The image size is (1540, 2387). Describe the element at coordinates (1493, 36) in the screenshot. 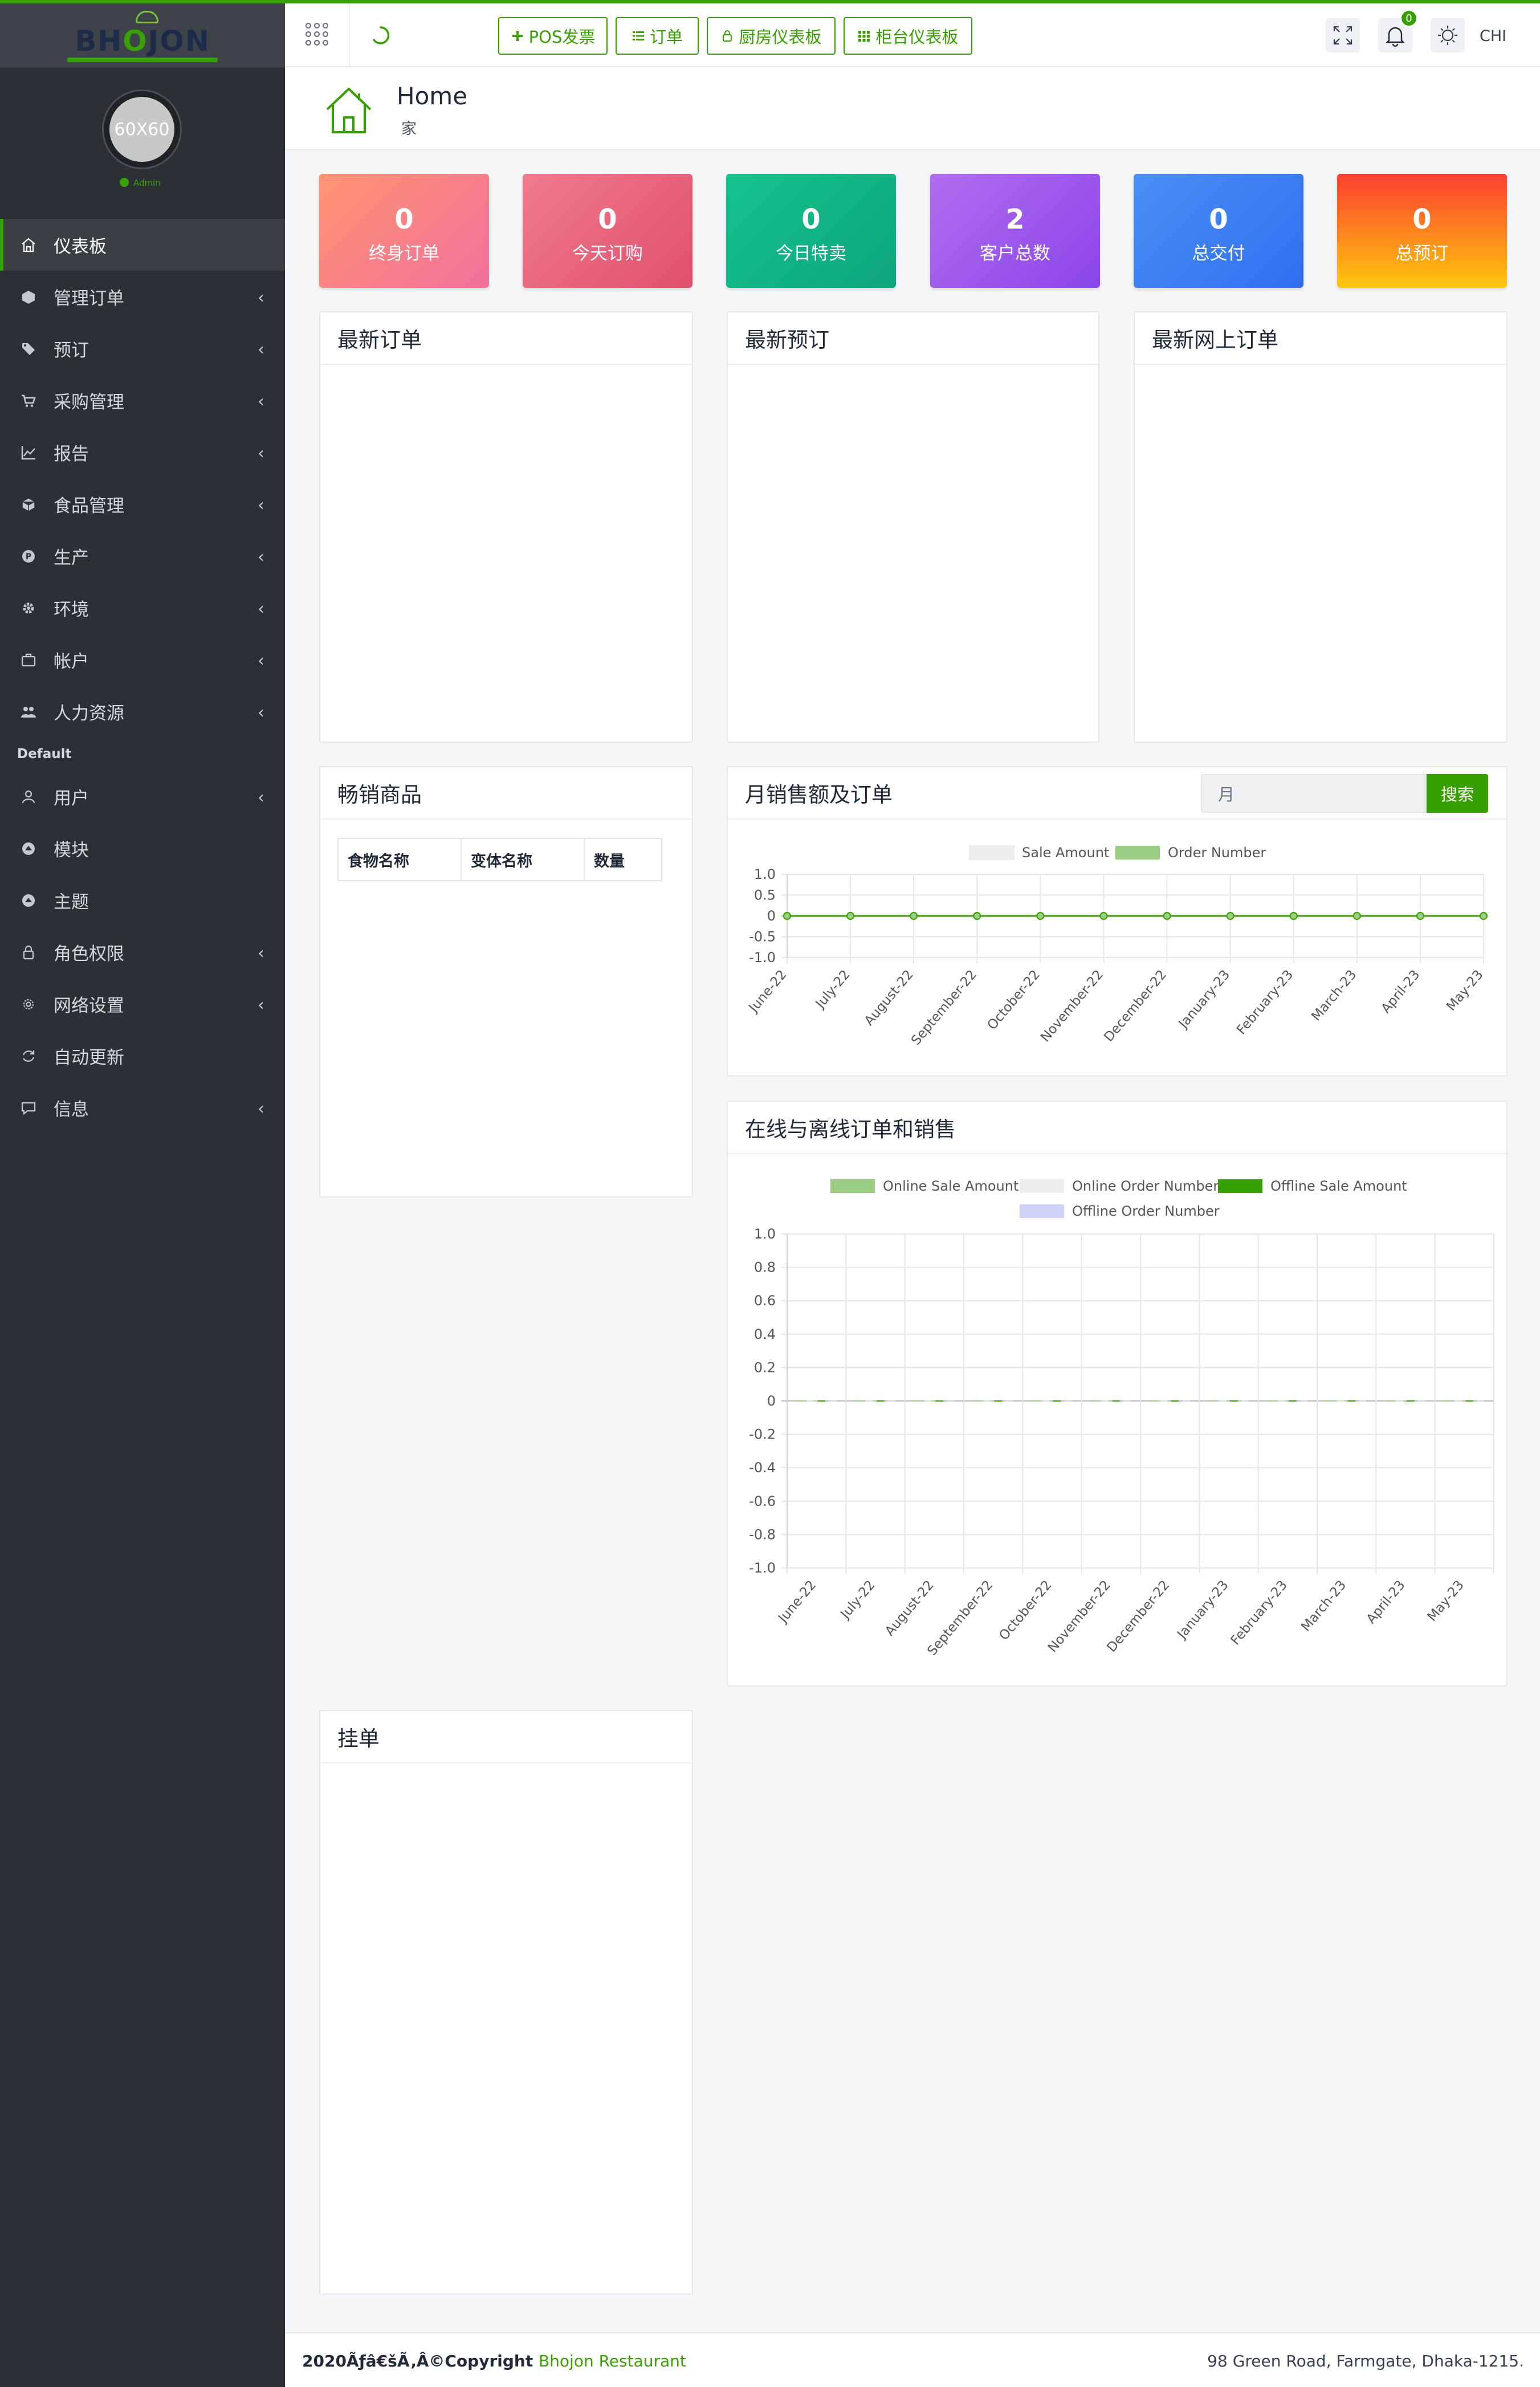

I see `language-selector: CHI` at that location.